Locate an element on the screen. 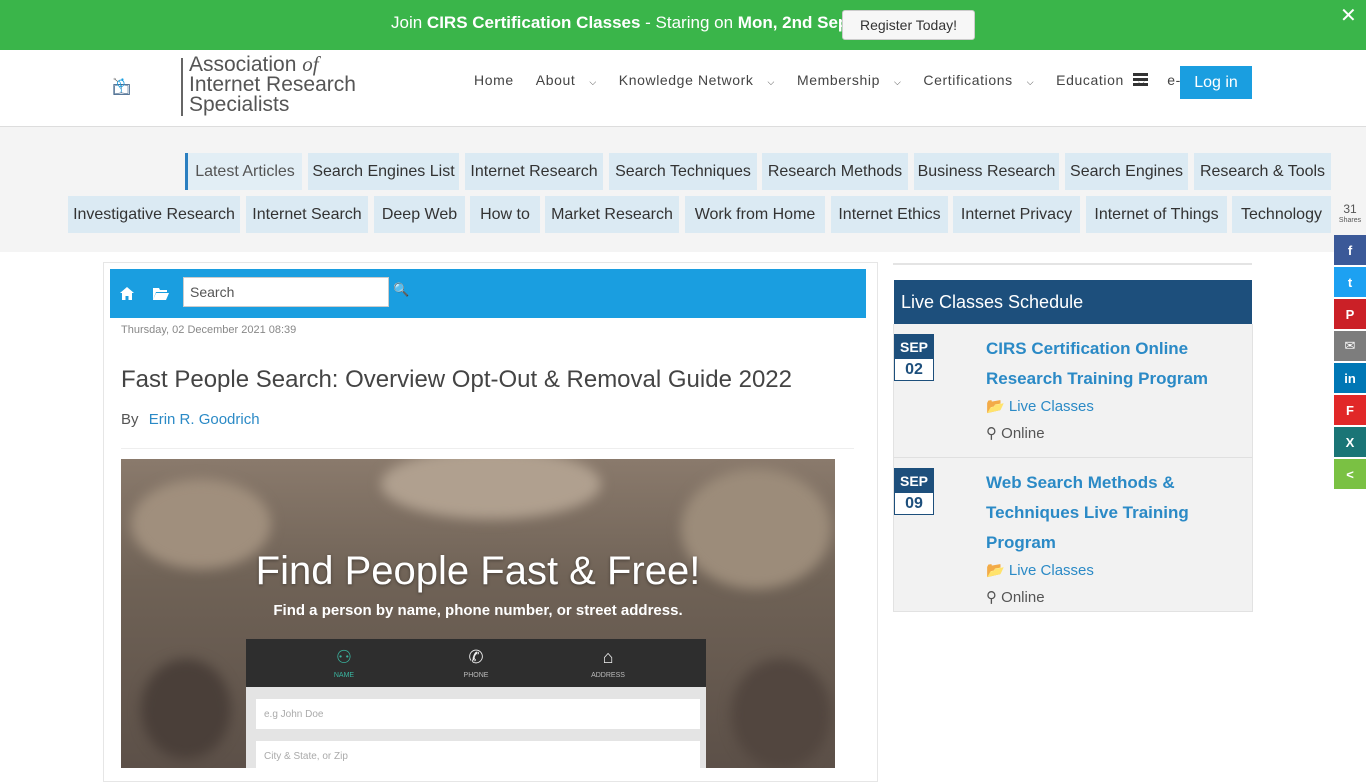 The height and width of the screenshot is (782, 1366). share-count-number: 31 is located at coordinates (1350, 209).